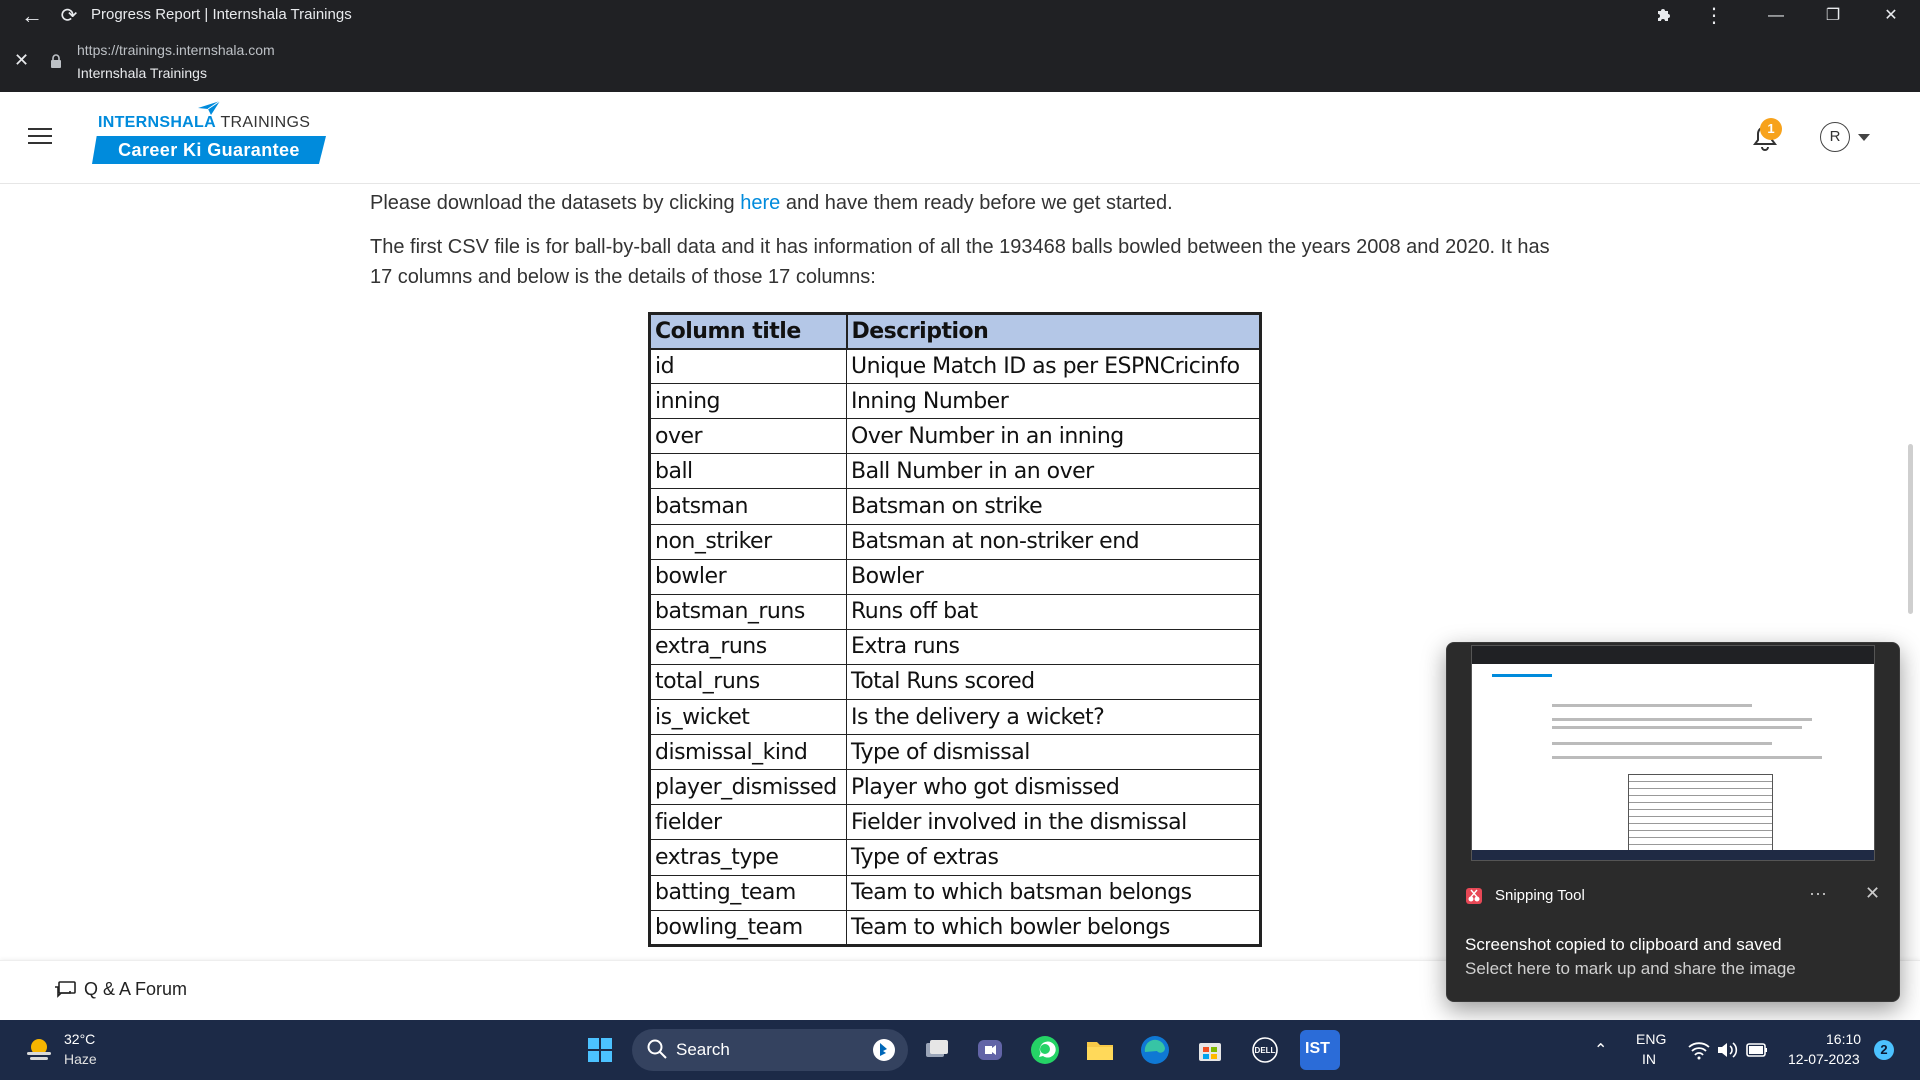 The height and width of the screenshot is (1080, 1920). I want to click on ist-label: IST, so click(1317, 1048).